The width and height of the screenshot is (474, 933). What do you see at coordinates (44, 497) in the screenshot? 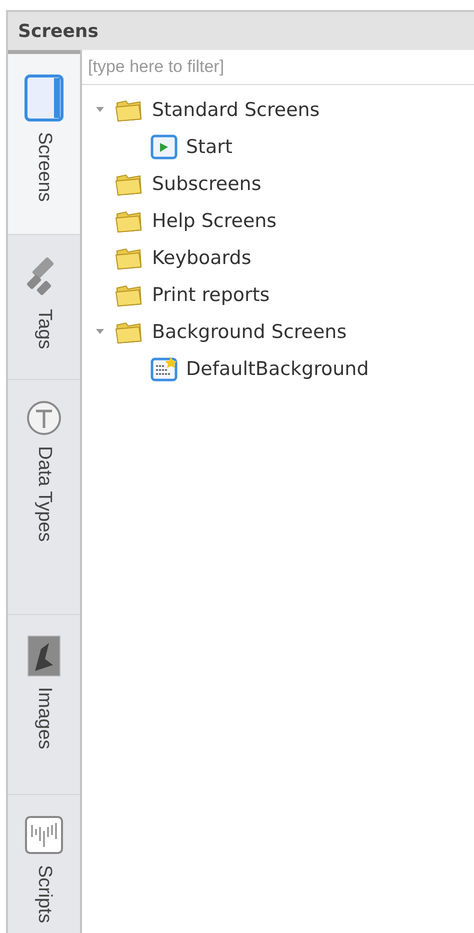
I see `side-tab: Data Types` at bounding box center [44, 497].